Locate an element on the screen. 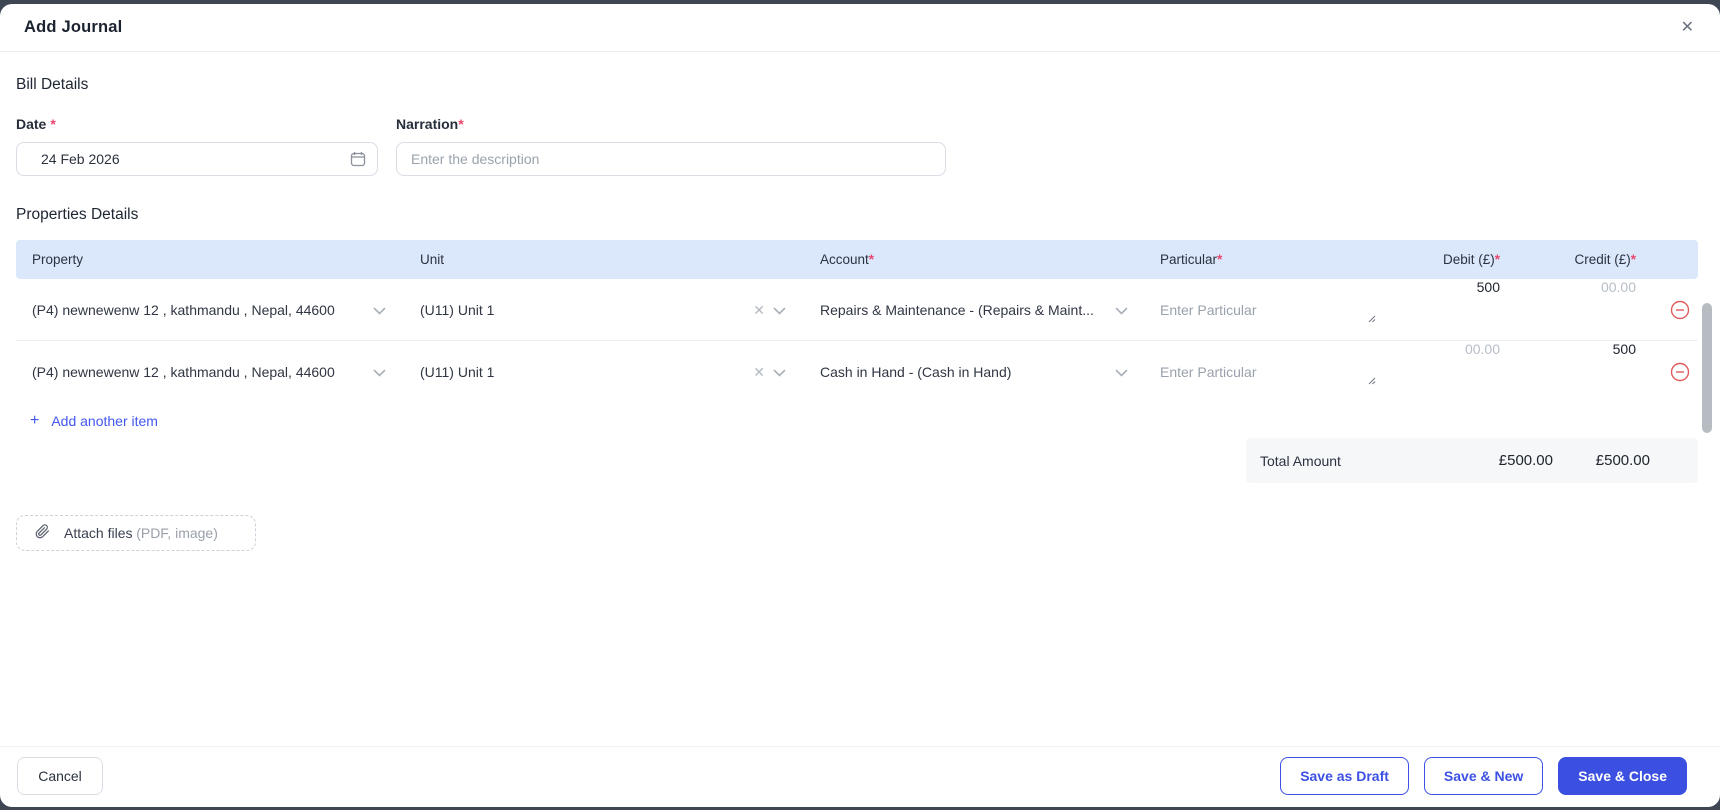 The height and width of the screenshot is (810, 1720). bill-details-heading: Bill Details is located at coordinates (52, 84).